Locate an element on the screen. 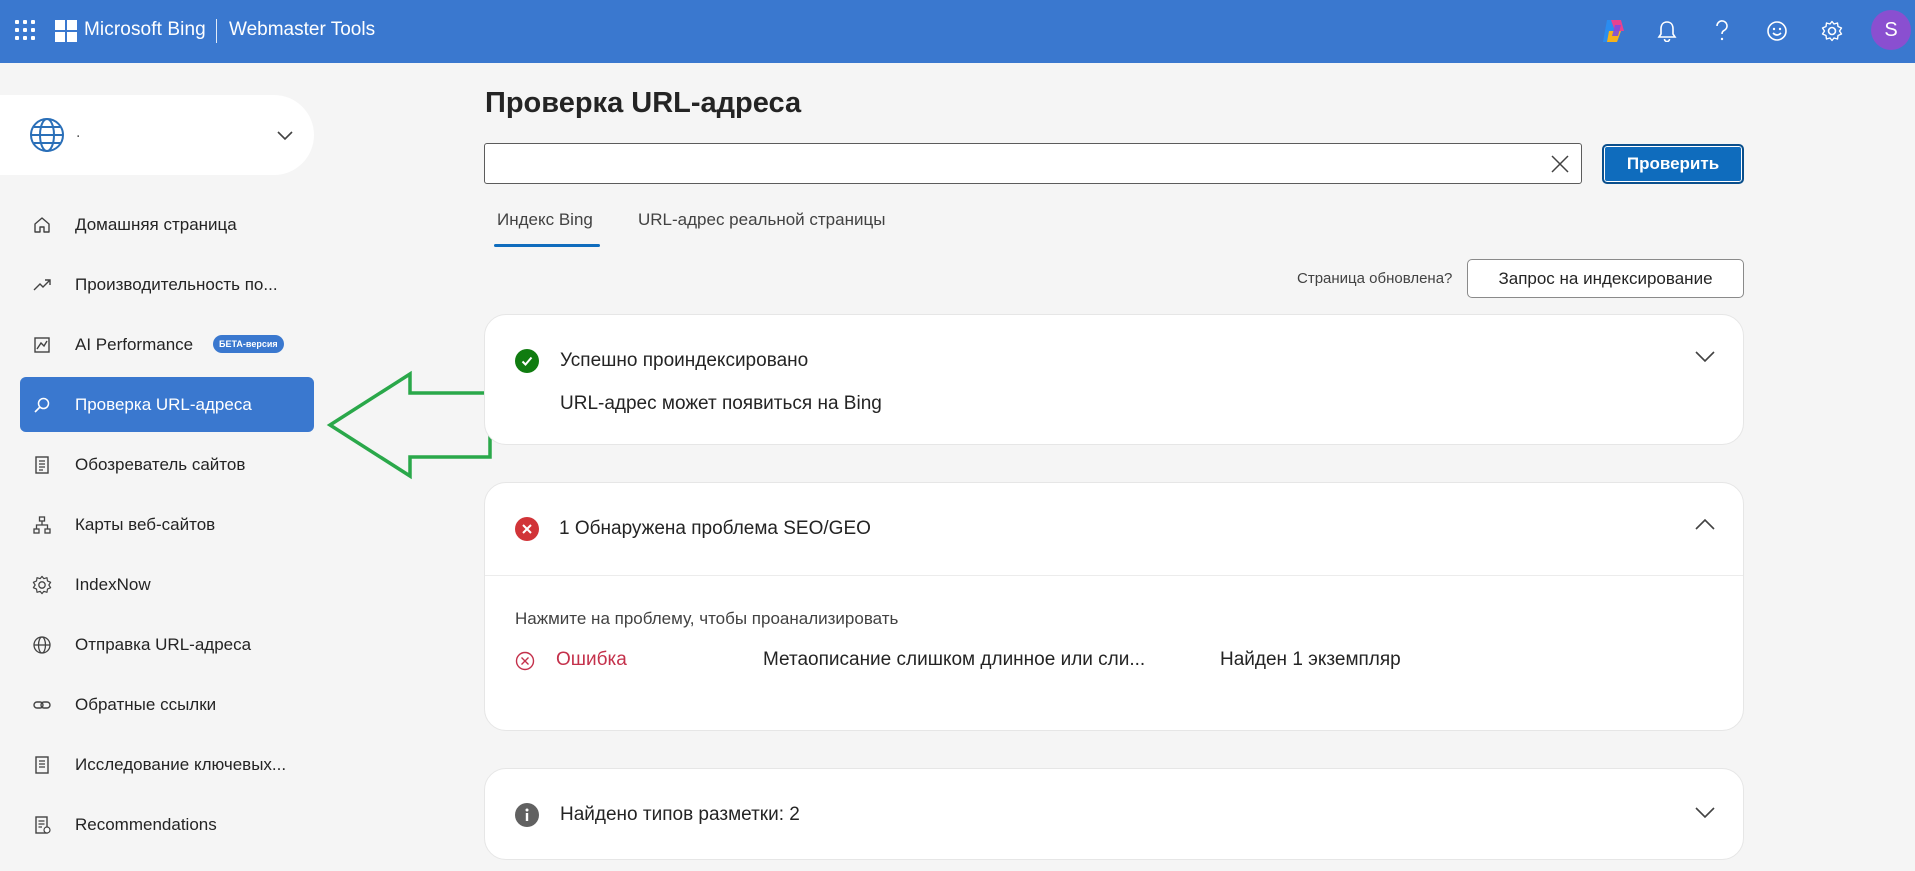 The image size is (1915, 871). success-check-icon is located at coordinates (527, 361).